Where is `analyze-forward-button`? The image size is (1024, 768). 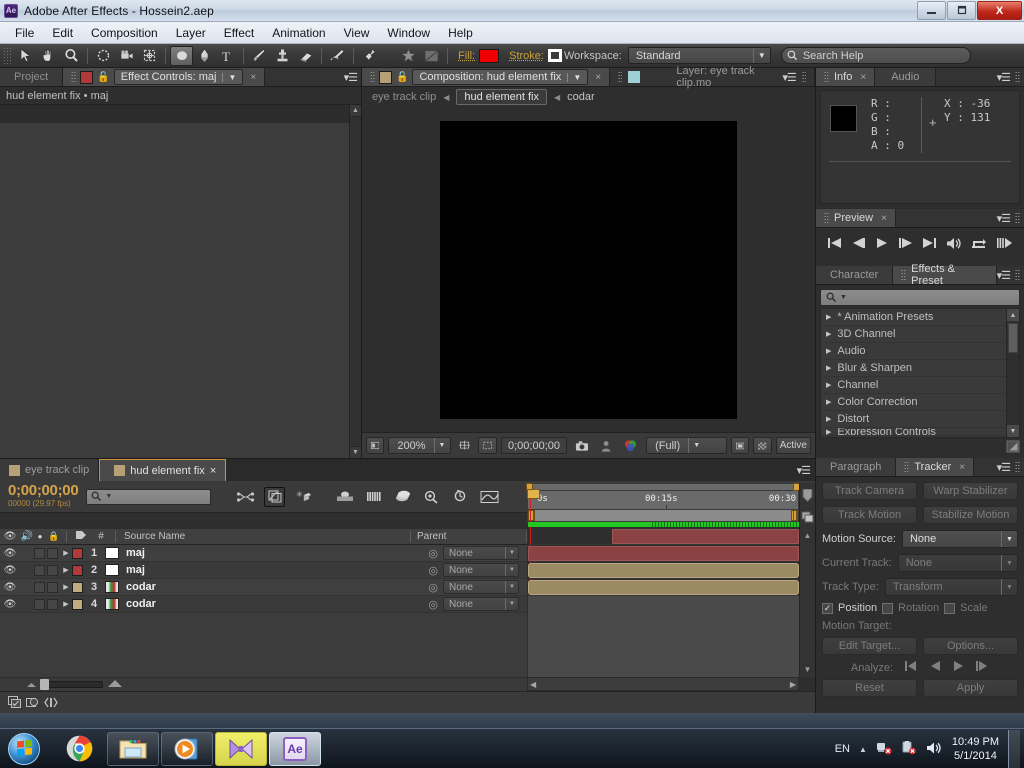 analyze-forward-button is located at coordinates (958, 667).